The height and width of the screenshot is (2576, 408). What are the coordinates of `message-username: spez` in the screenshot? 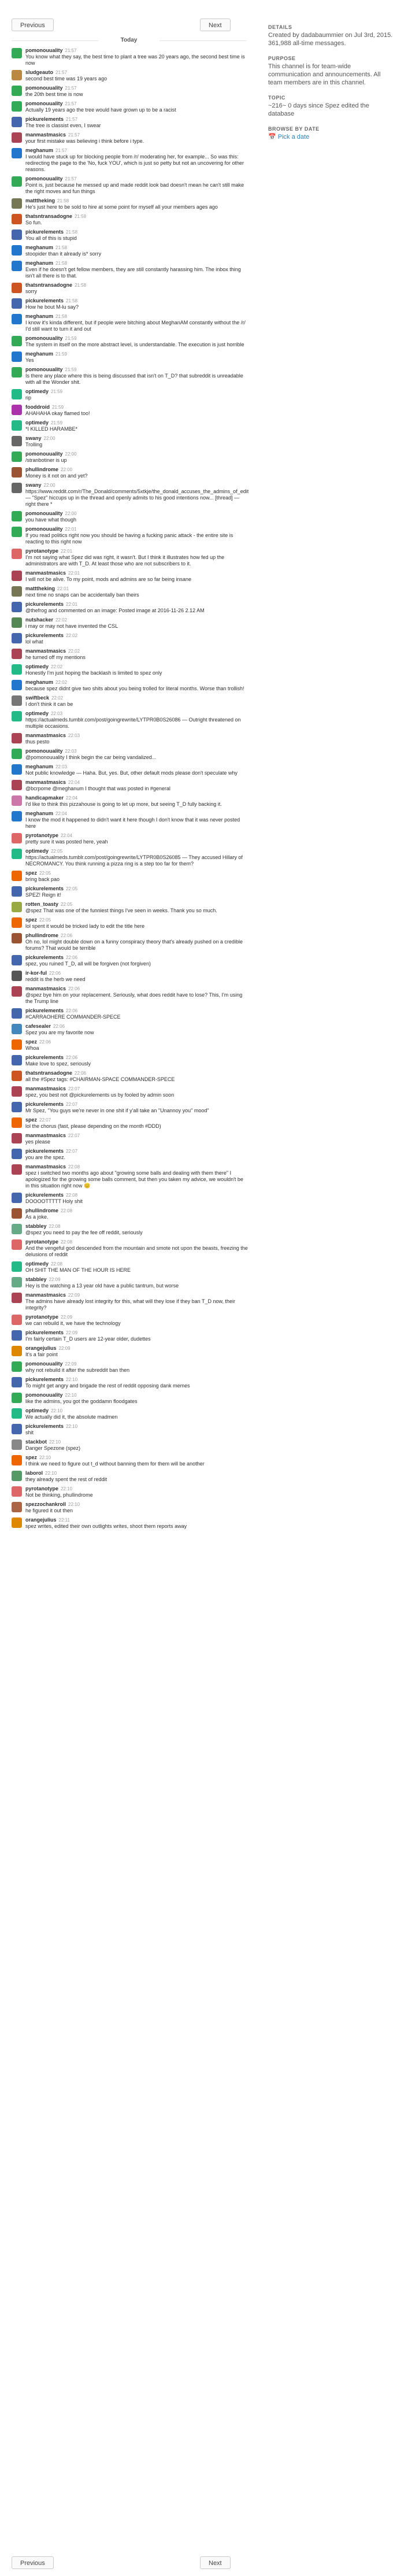 It's located at (31, 873).